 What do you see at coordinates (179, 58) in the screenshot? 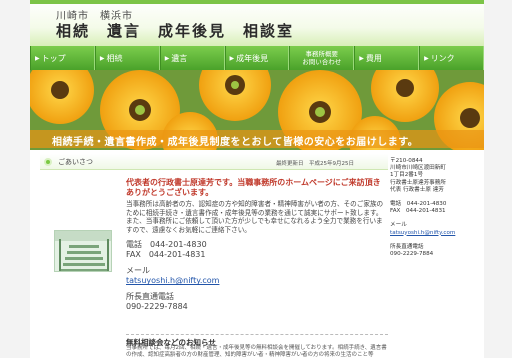
I see `nav-item-label: 遺言` at bounding box center [179, 58].